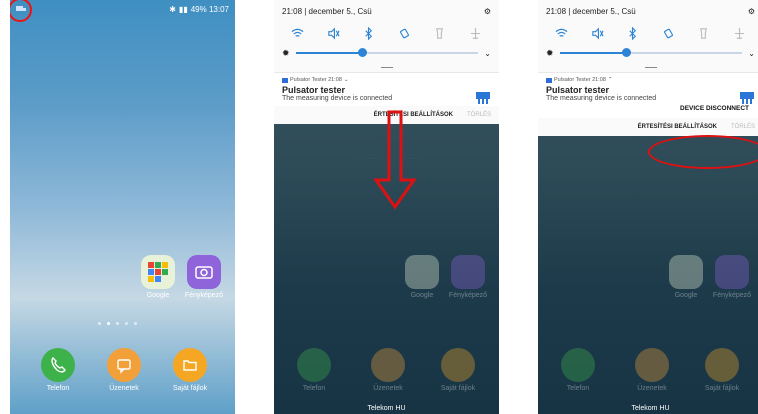 The image size is (758, 414). What do you see at coordinates (285, 80) in the screenshot?
I see `pulsator-notification-icon` at bounding box center [285, 80].